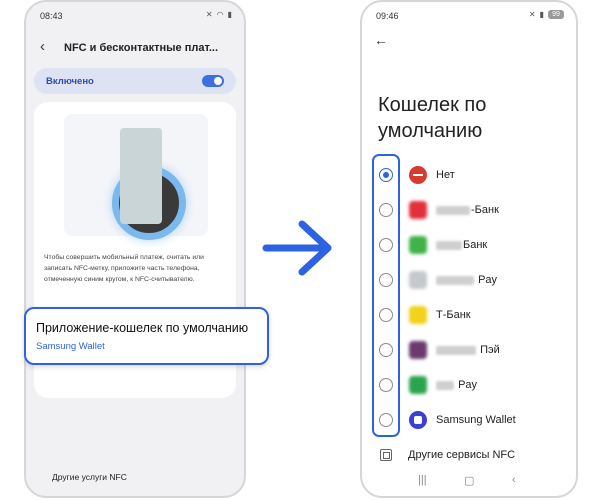 This screenshot has height=500, width=600. Describe the element at coordinates (418, 175) in the screenshot. I see `no-entry-icon` at that location.